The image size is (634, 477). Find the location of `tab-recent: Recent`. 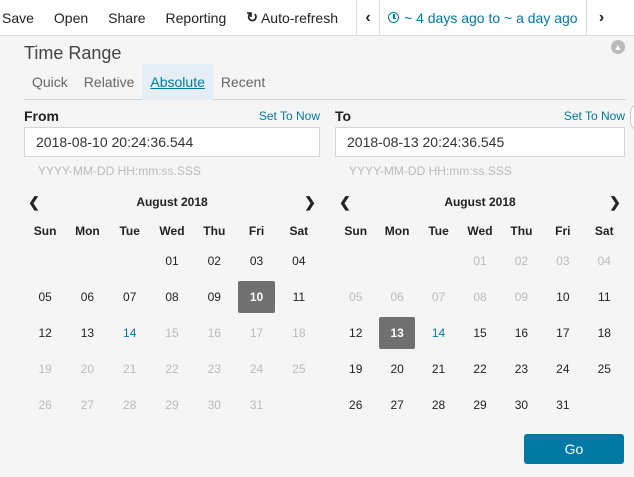

tab-recent: Recent is located at coordinates (243, 82).